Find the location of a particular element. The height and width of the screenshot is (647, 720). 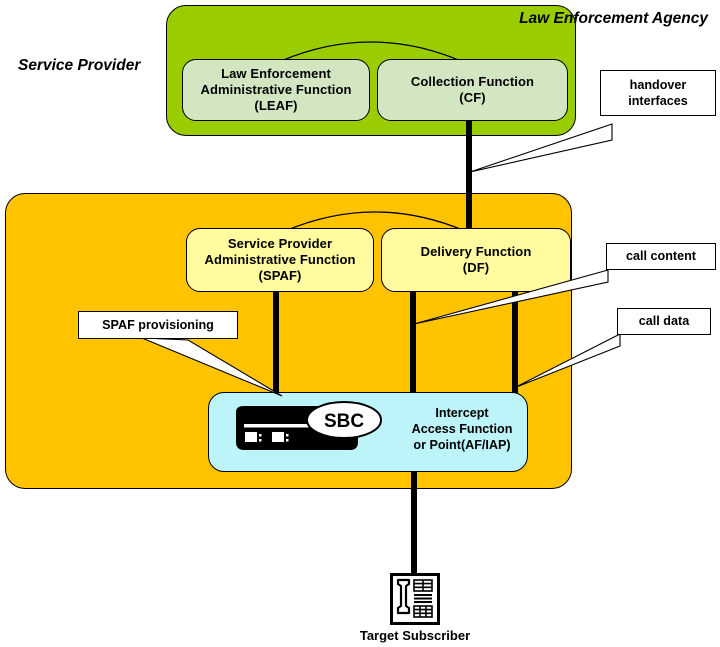

sbc-server-icon: SBC is located at coordinates (309, 425).